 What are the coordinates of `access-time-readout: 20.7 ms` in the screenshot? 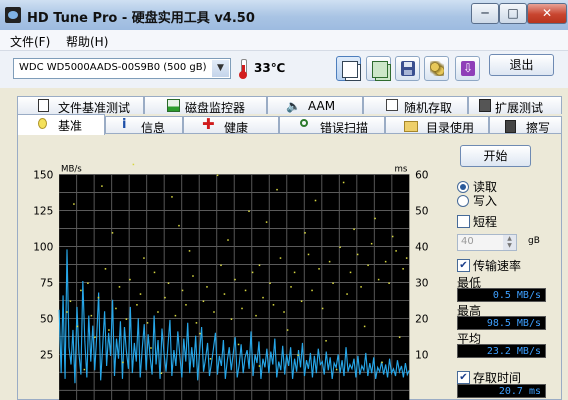 It's located at (501, 391).